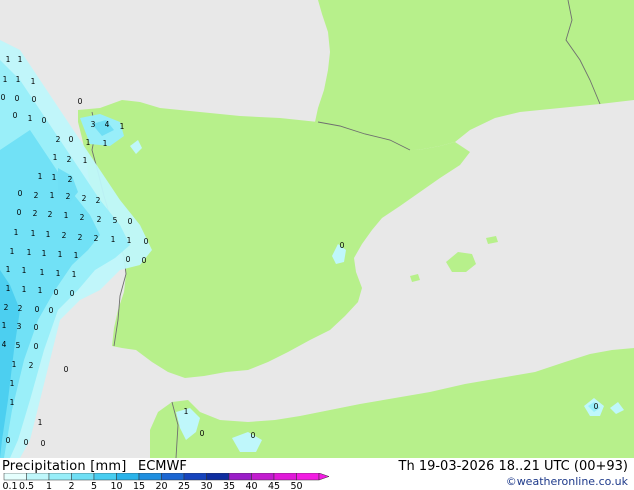 The image size is (634, 490). What do you see at coordinates (26, 485) in the screenshot?
I see `scale-tick-label: 0.5` at bounding box center [26, 485].